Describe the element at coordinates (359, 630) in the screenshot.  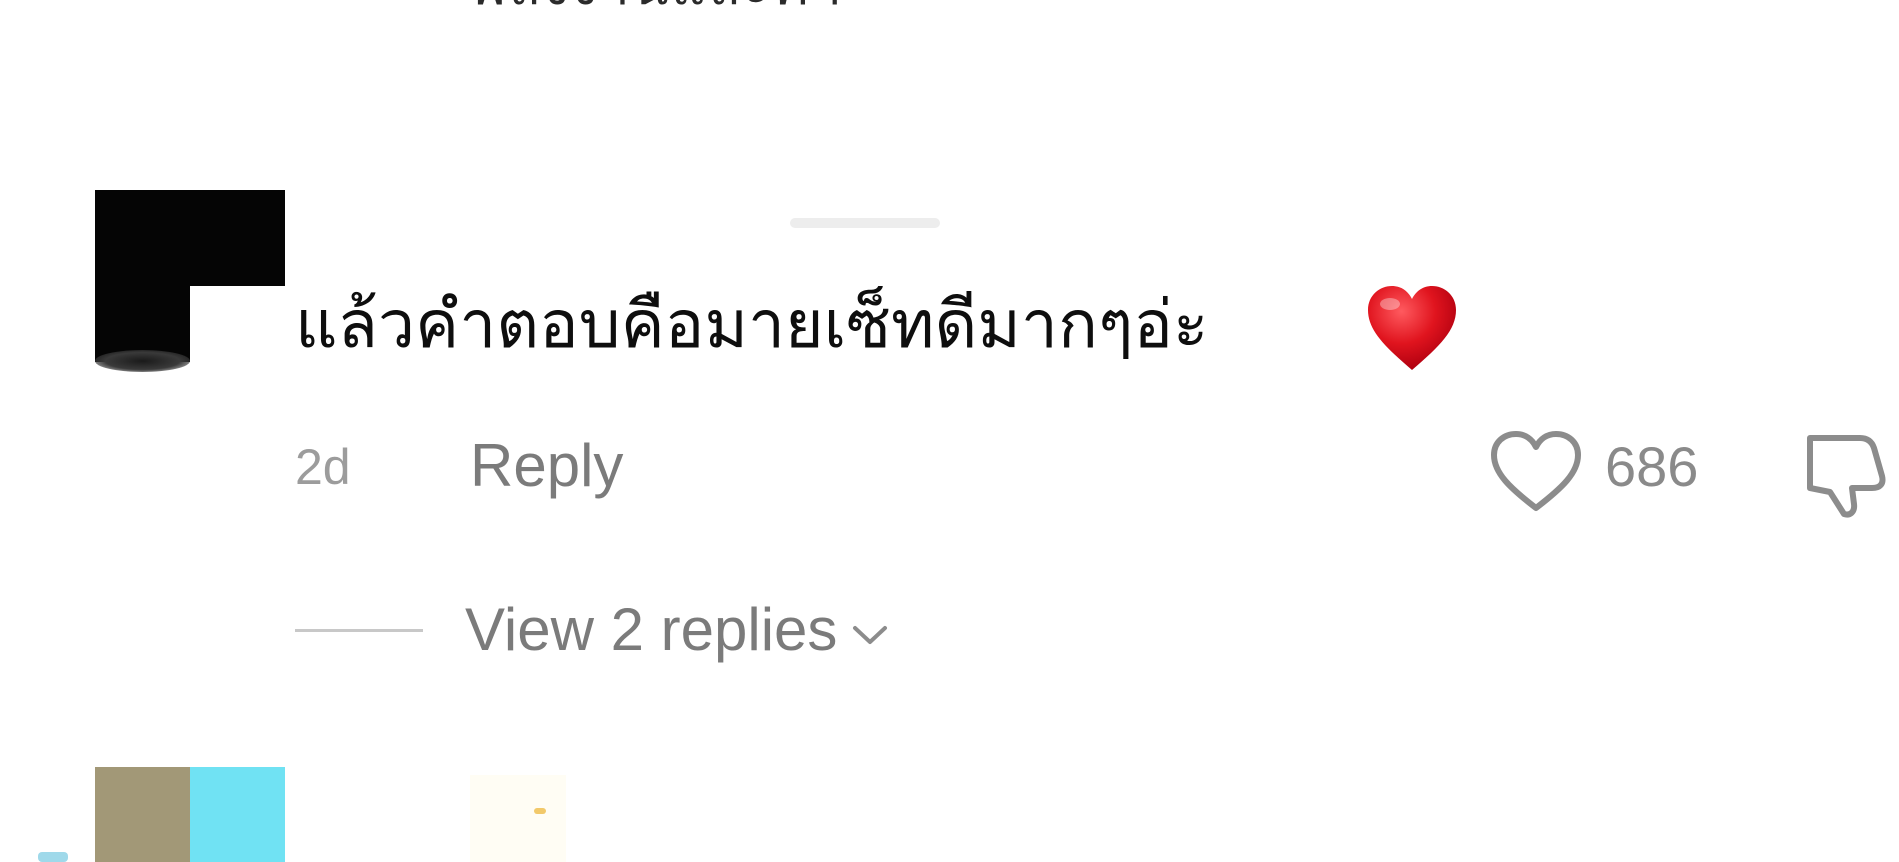
I see `replies-divider-line` at that location.